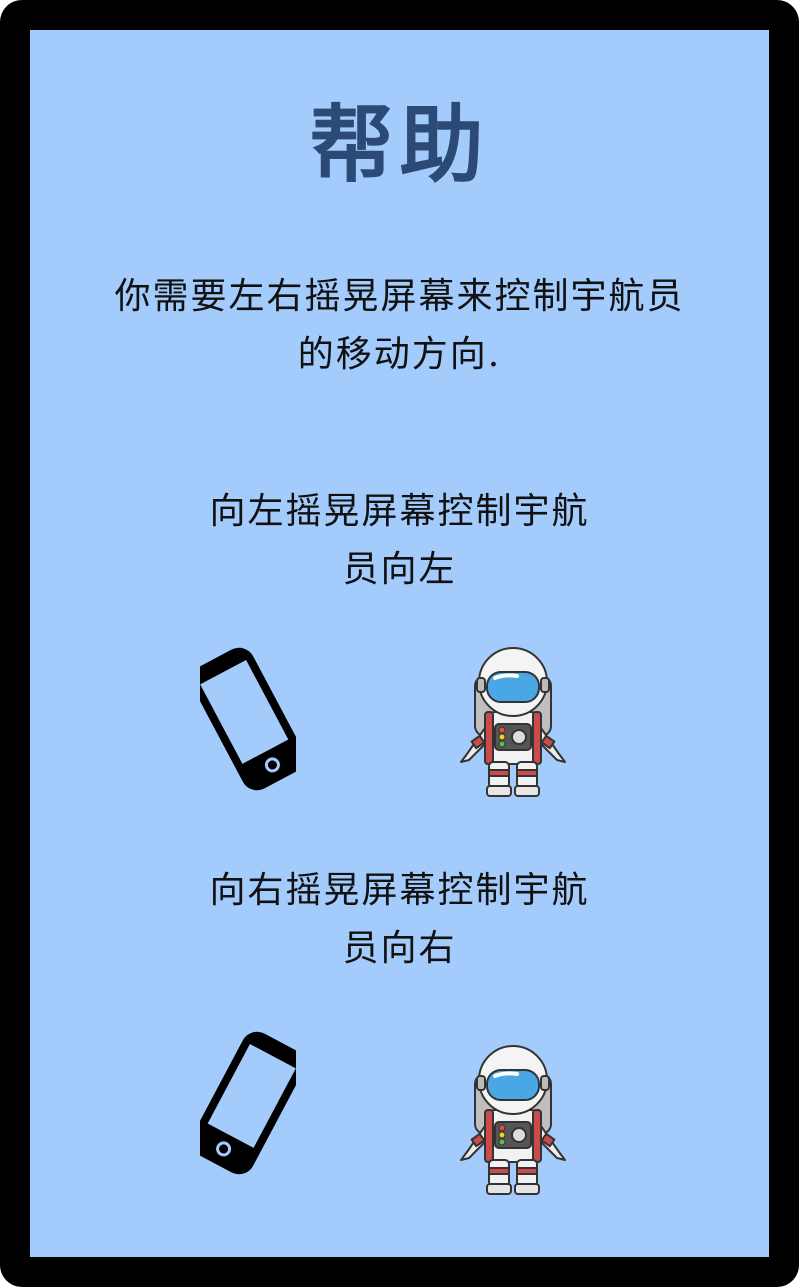 This screenshot has width=799, height=1287. I want to click on tilt-right-caption: 向右摇晃屏幕控制宇航 员向右, so click(399, 920).